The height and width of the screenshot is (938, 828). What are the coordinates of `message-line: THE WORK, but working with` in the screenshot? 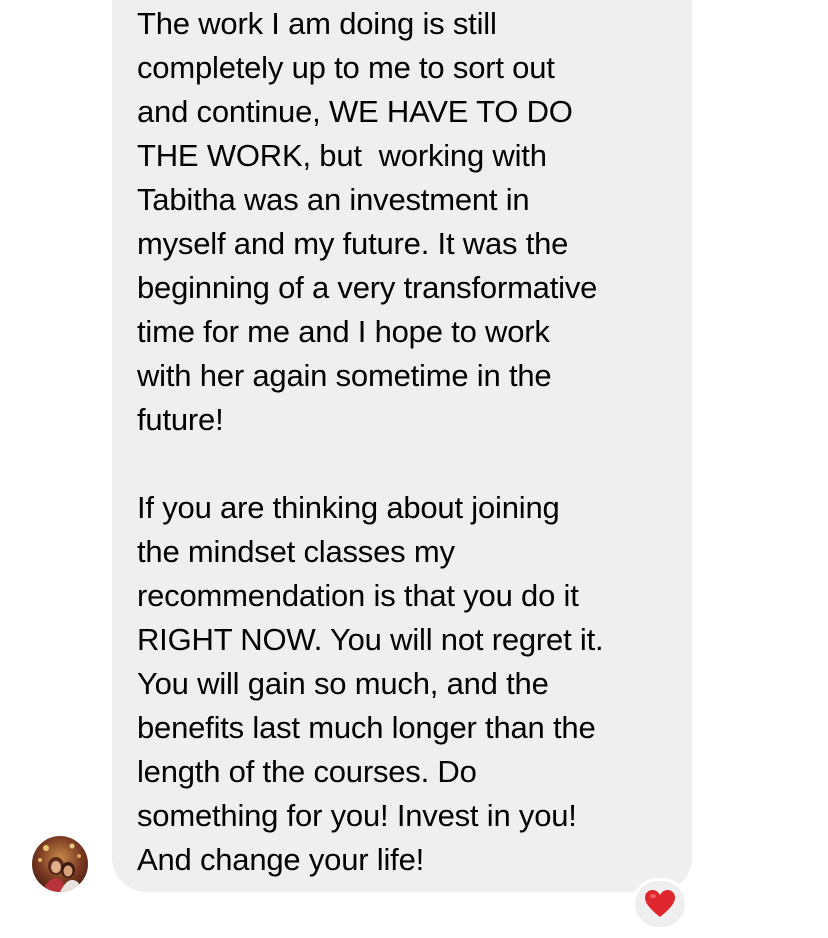 It's located at (342, 155).